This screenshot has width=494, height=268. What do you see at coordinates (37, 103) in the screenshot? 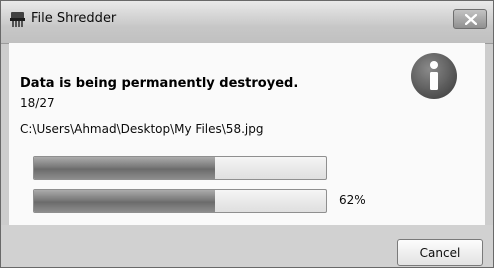
I see `file-counter: 18/27` at bounding box center [37, 103].